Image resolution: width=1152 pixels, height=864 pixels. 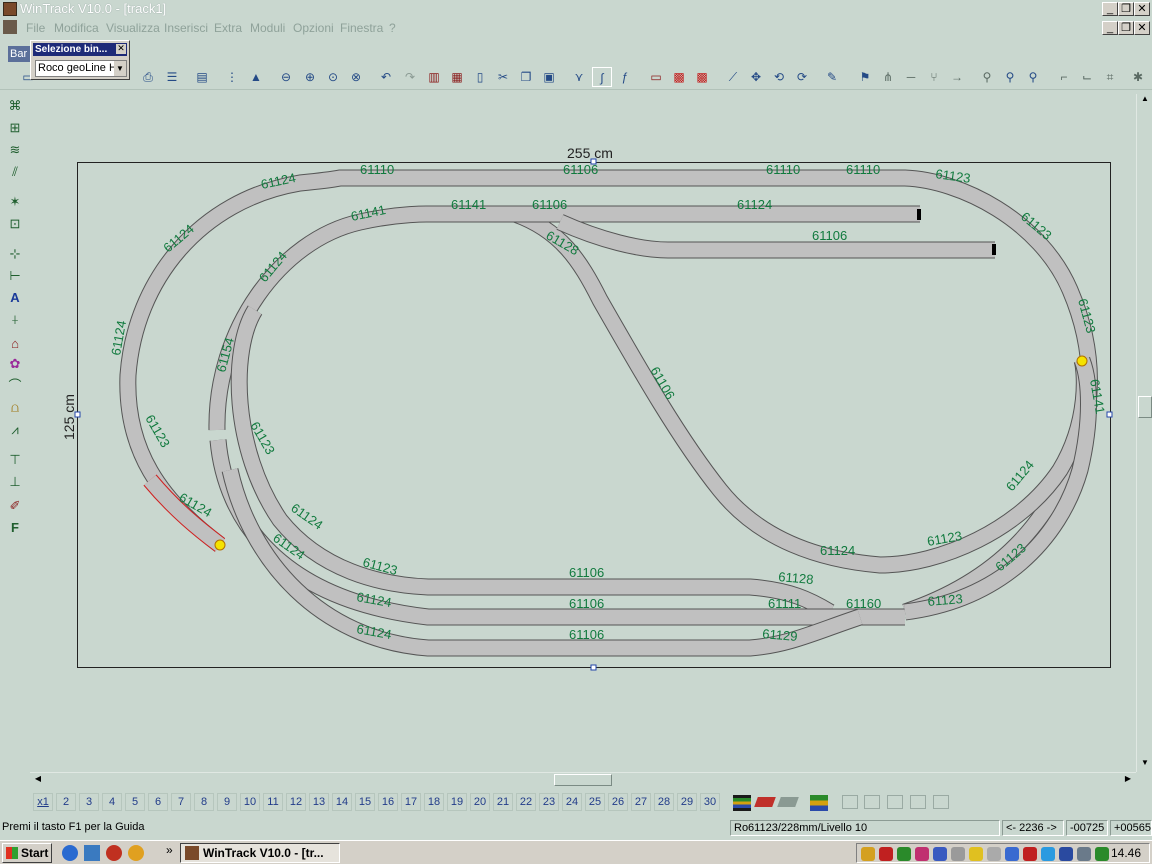 What do you see at coordinates (1126, 28) in the screenshot?
I see `doc-restore-button: ❐` at bounding box center [1126, 28].